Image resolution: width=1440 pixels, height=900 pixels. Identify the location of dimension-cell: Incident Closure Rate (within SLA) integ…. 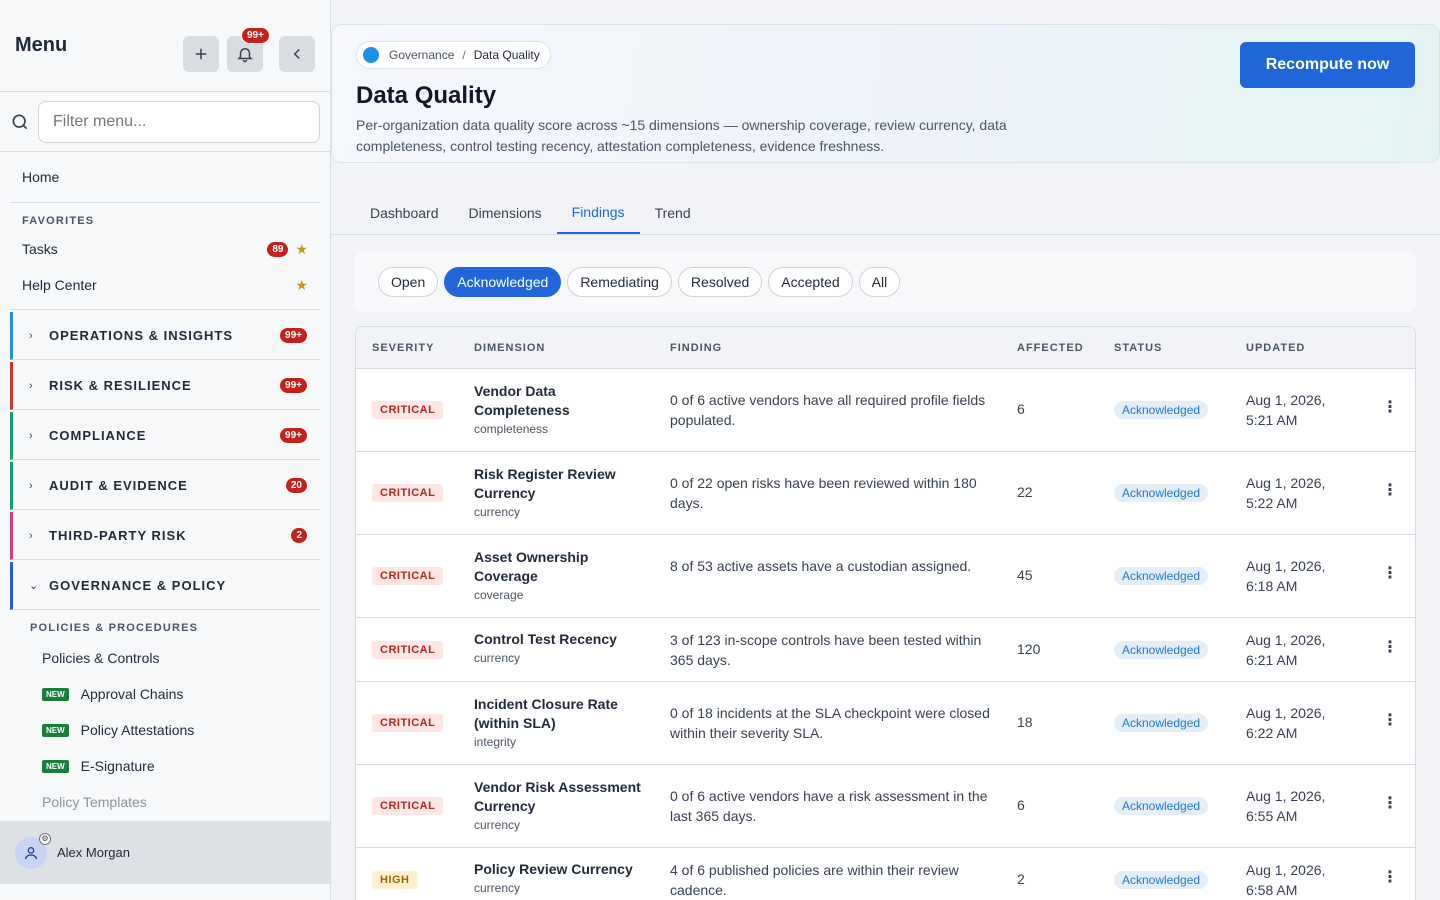
(559, 722).